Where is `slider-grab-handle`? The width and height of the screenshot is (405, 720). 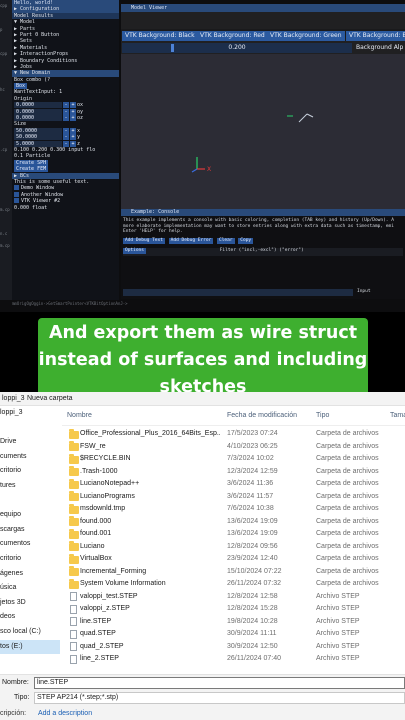
slider-grab-handle is located at coordinates (172, 48).